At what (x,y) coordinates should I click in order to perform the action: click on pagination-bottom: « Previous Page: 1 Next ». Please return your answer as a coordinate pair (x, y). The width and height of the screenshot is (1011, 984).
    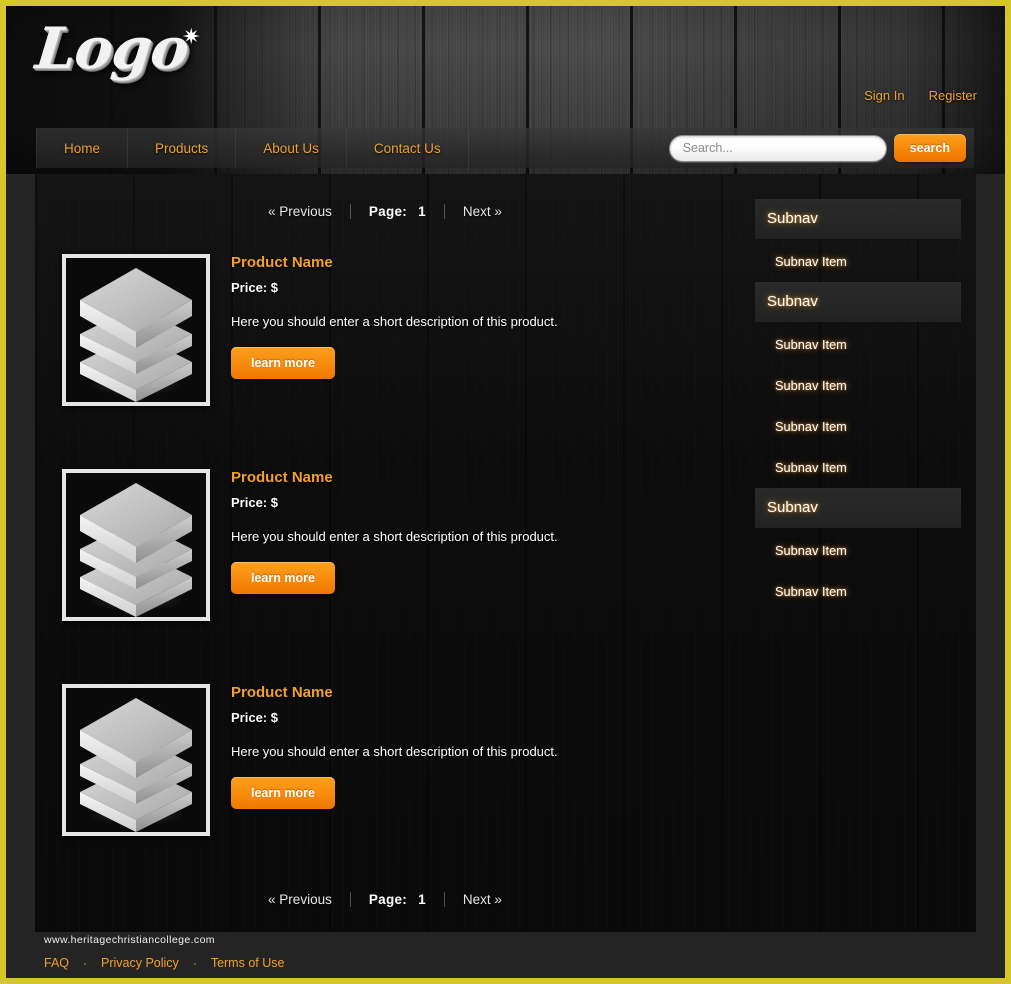
    Looking at the image, I should click on (385, 899).